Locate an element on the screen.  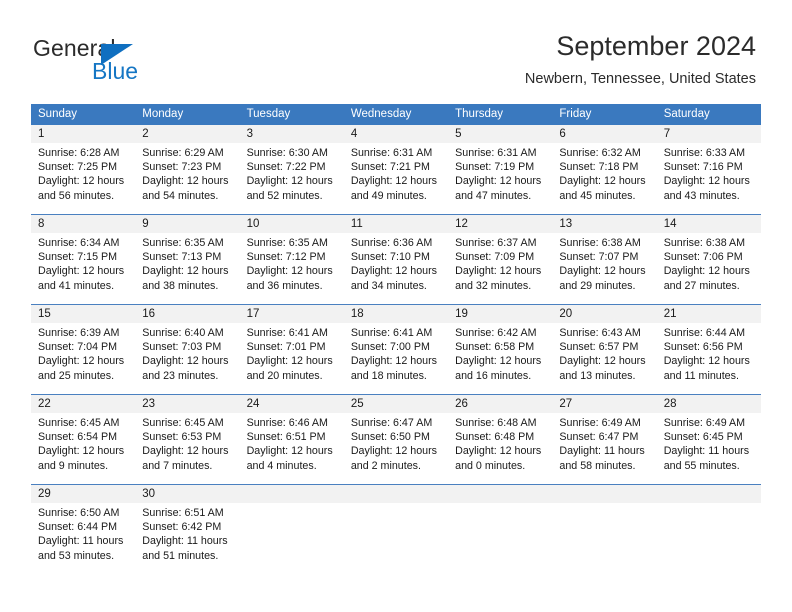
day-number: 24 is located at coordinates (292, 404).